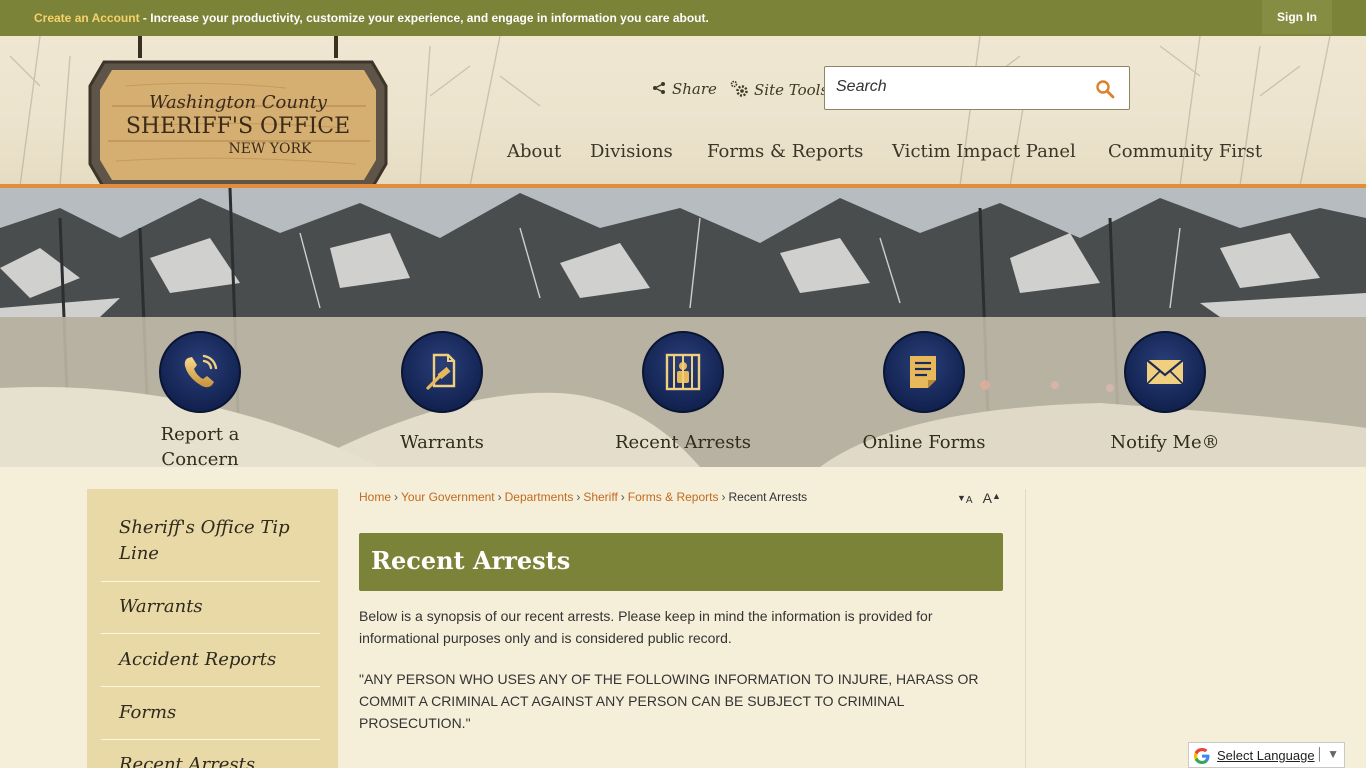 This screenshot has width=1366, height=768. Describe the element at coordinates (631, 151) in the screenshot. I see `nav-divisions: Divisions` at that location.